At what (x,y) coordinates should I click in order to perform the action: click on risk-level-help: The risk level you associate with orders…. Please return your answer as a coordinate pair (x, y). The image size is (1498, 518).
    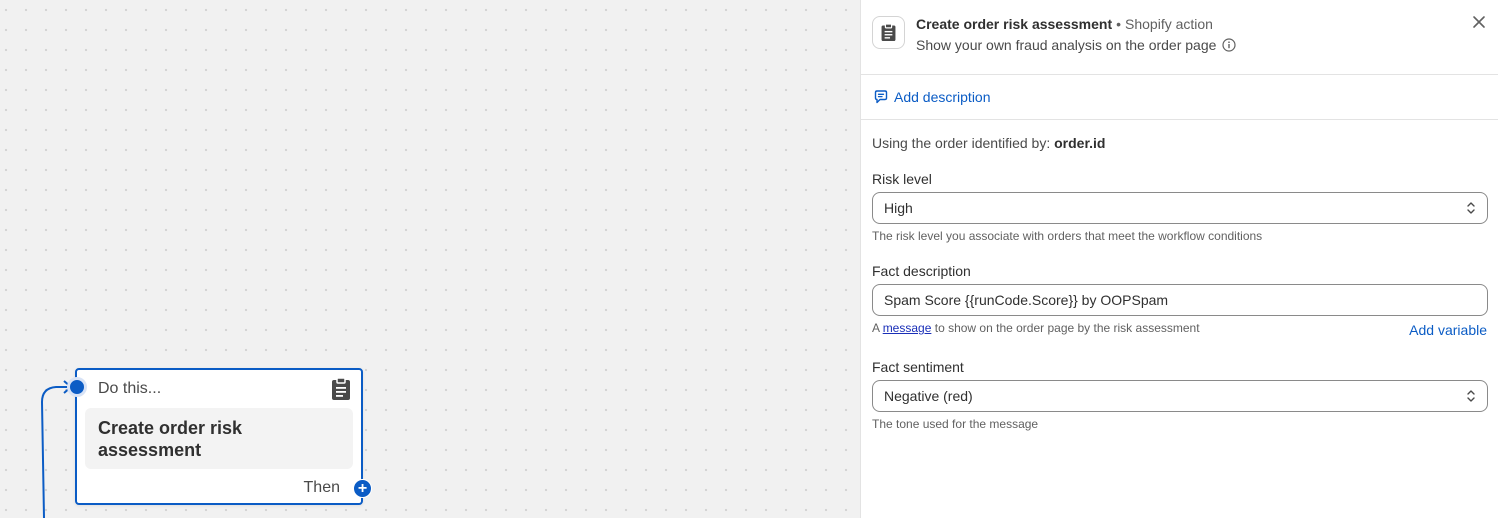
    Looking at the image, I should click on (1067, 236).